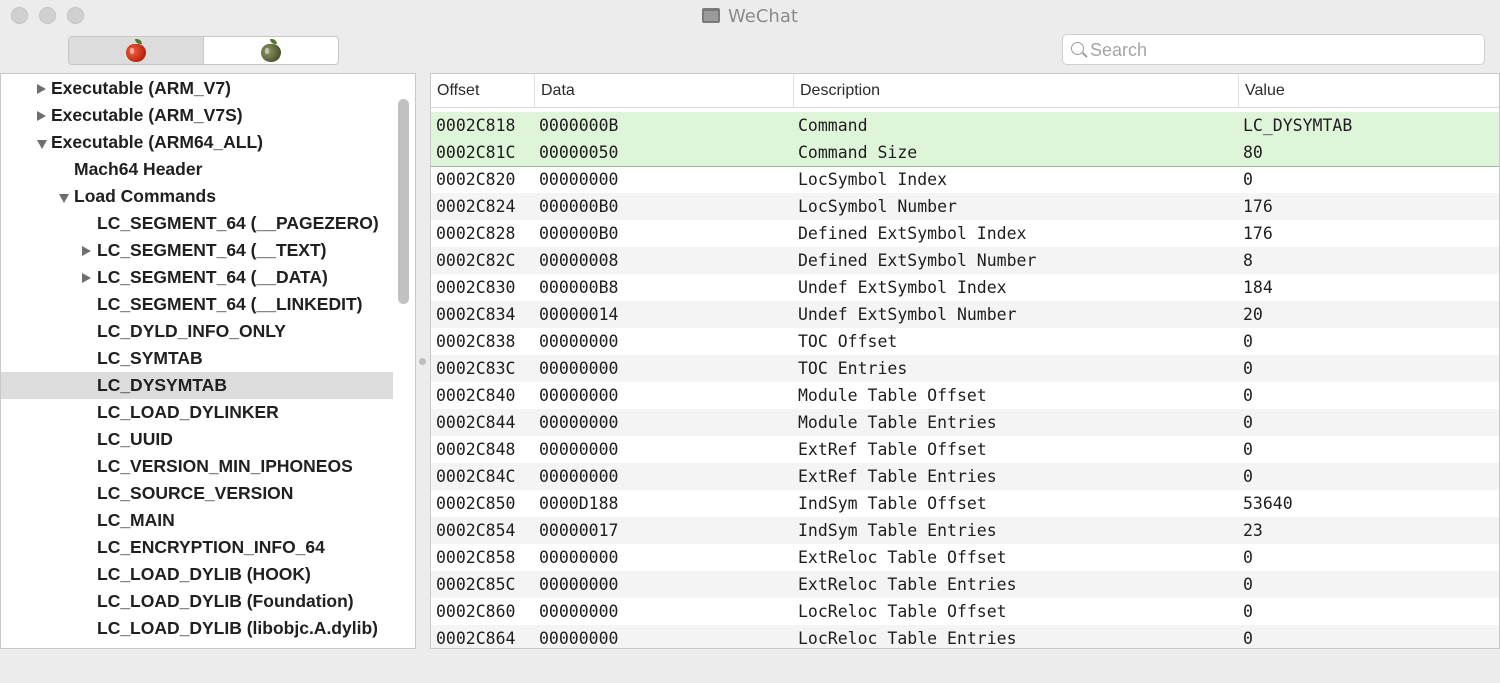 This screenshot has height=683, width=1500. I want to click on outline-item: LC_SEGMENT_64 (__TEXT), so click(197, 250).